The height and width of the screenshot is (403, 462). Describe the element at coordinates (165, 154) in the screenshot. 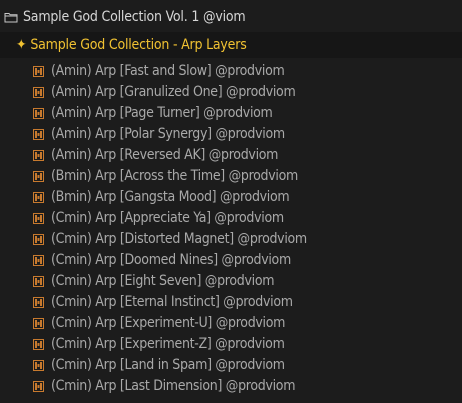

I see `file-label: (Amin) Arp [Reversed AK] @prodviom` at that location.